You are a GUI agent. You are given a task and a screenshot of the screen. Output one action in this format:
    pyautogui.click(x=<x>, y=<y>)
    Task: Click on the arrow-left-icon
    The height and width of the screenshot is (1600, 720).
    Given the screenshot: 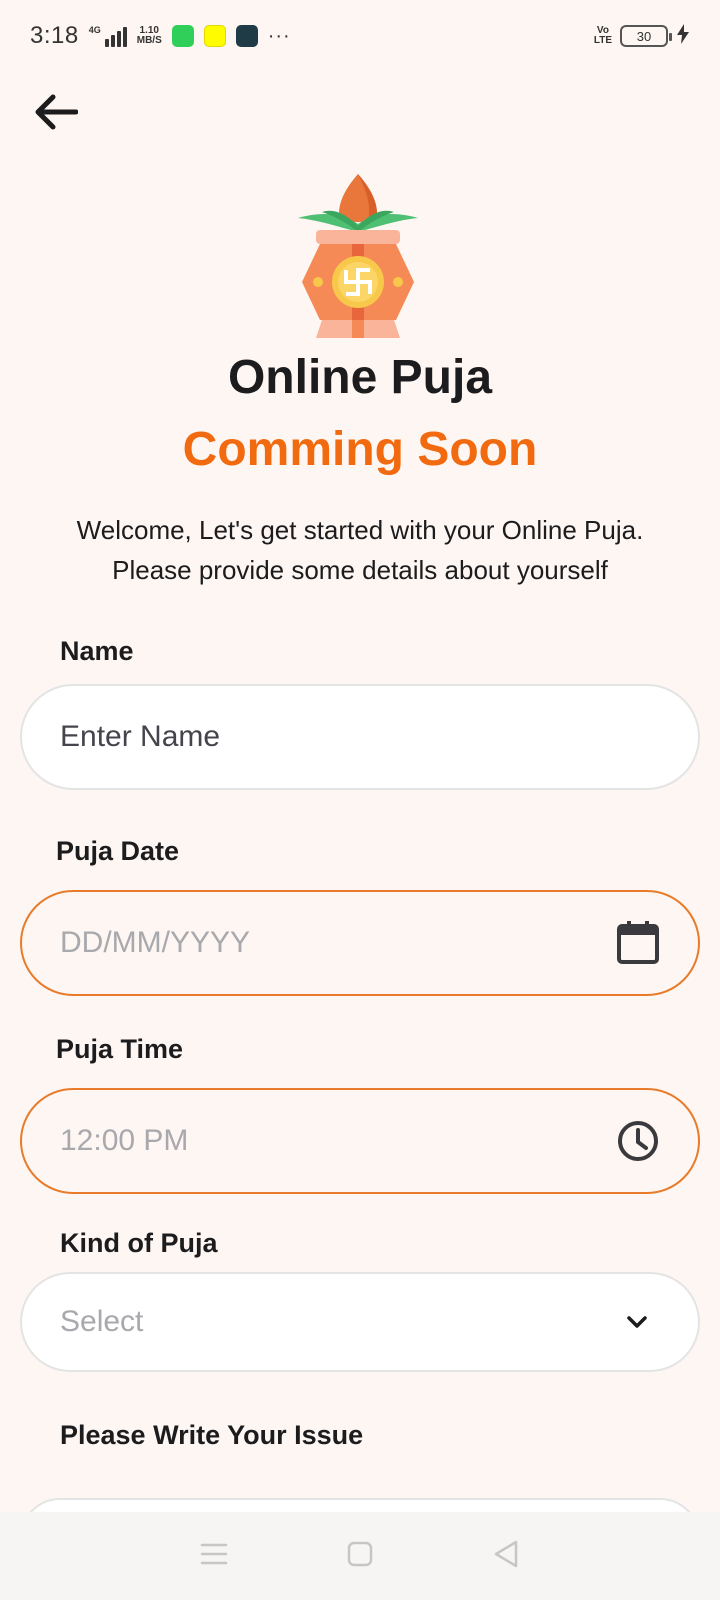 What is the action you would take?
    pyautogui.click(x=56, y=112)
    